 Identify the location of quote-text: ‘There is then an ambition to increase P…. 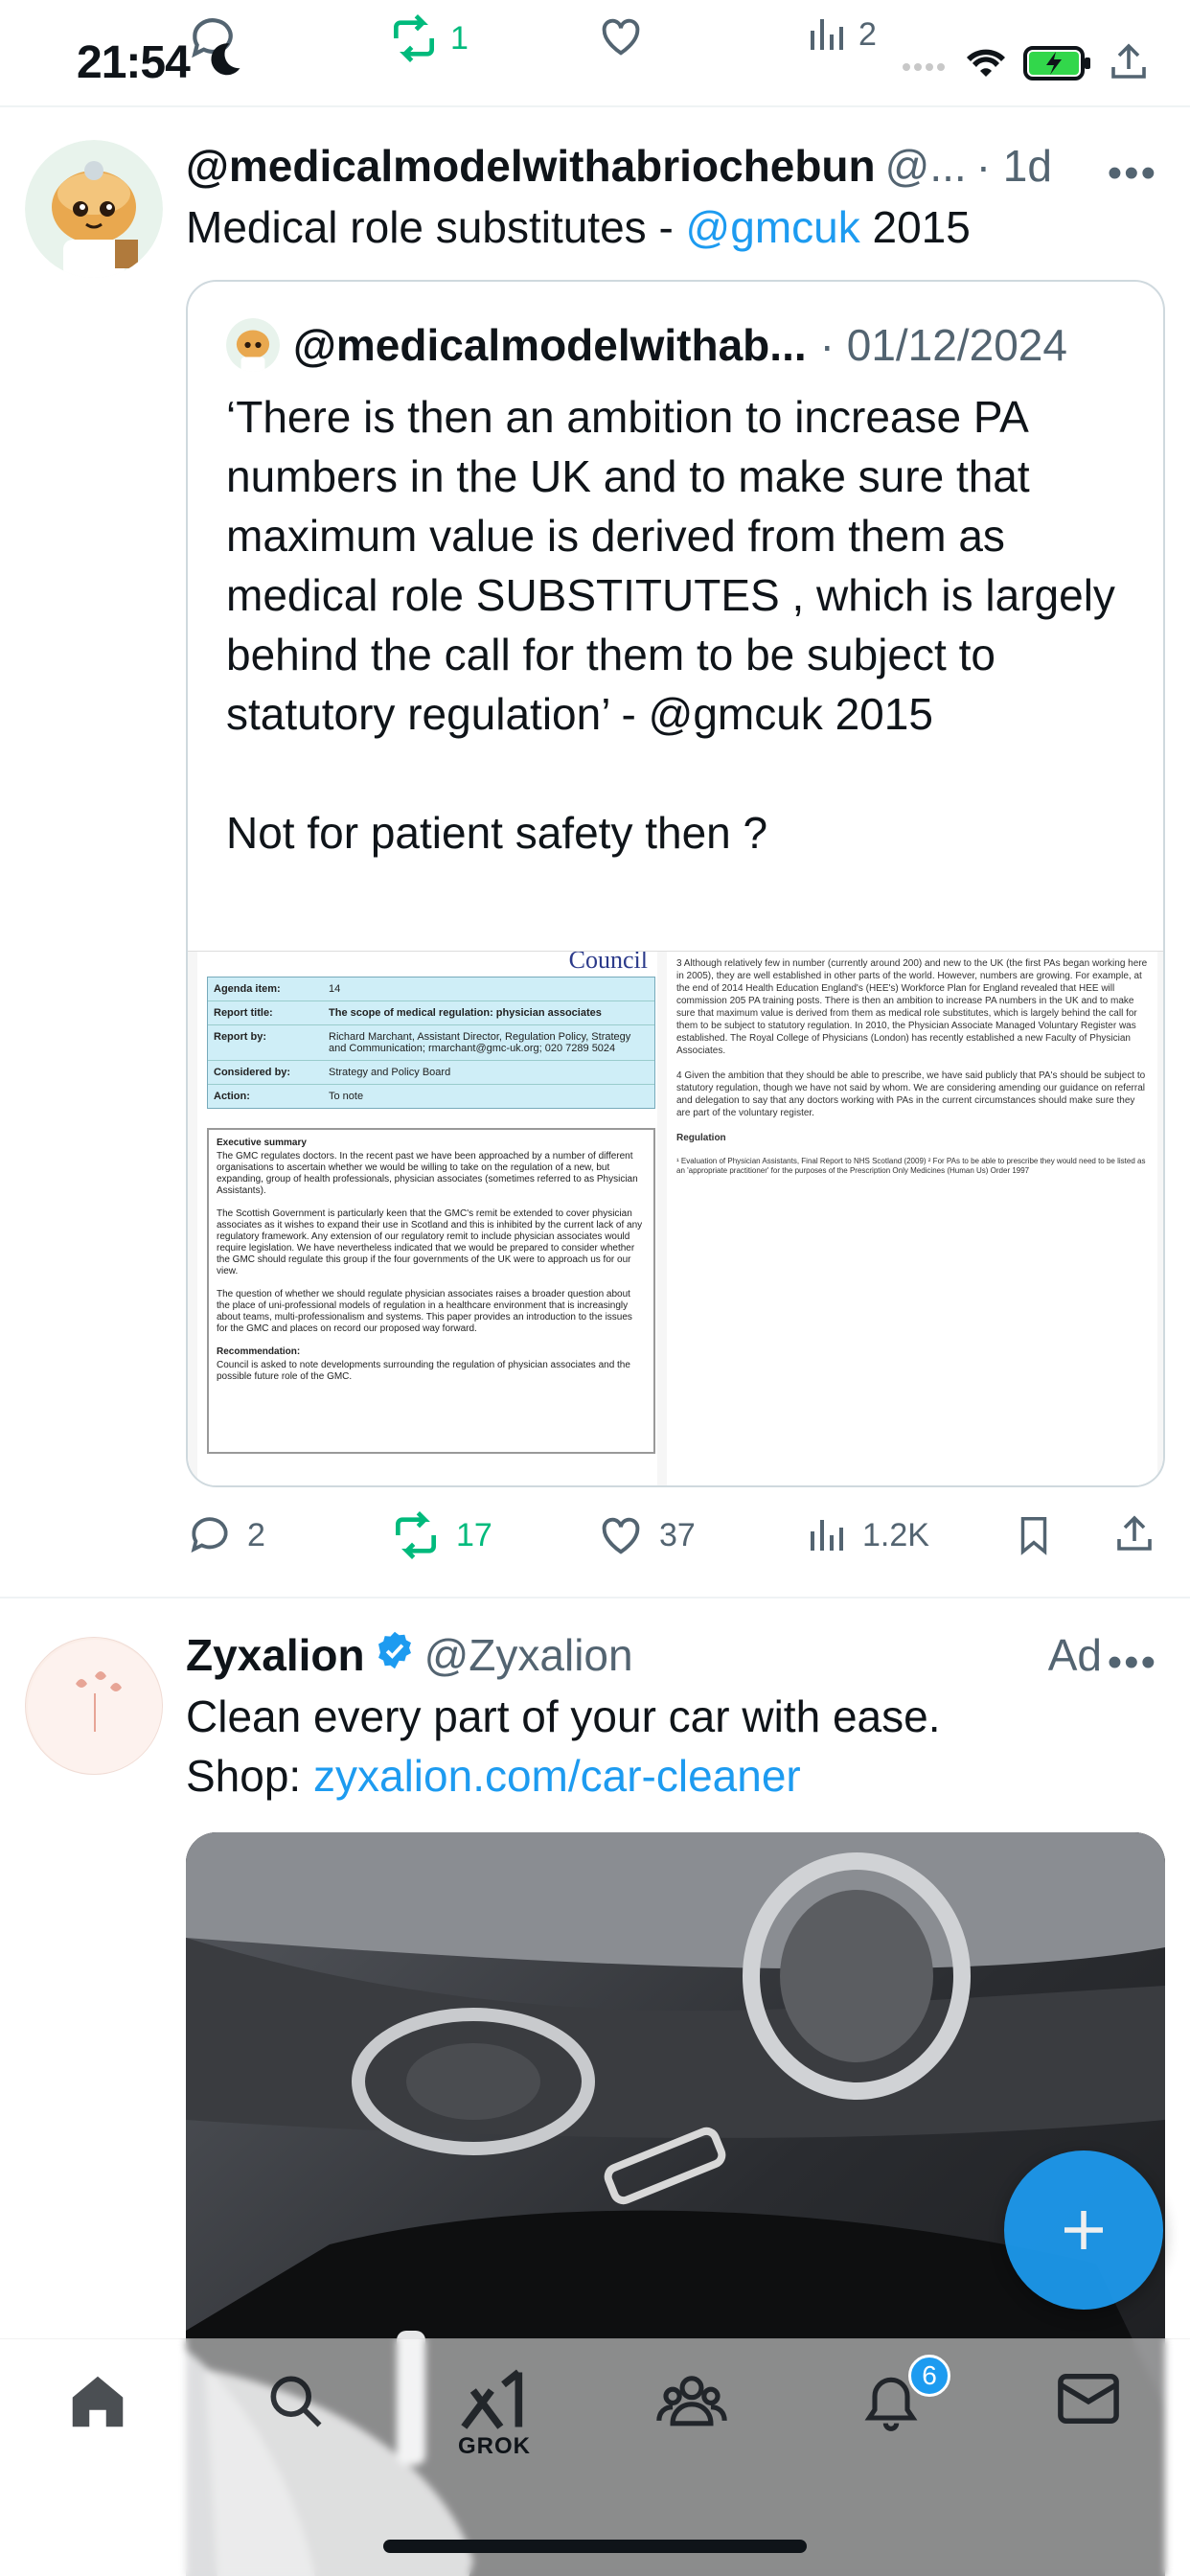
(670, 625).